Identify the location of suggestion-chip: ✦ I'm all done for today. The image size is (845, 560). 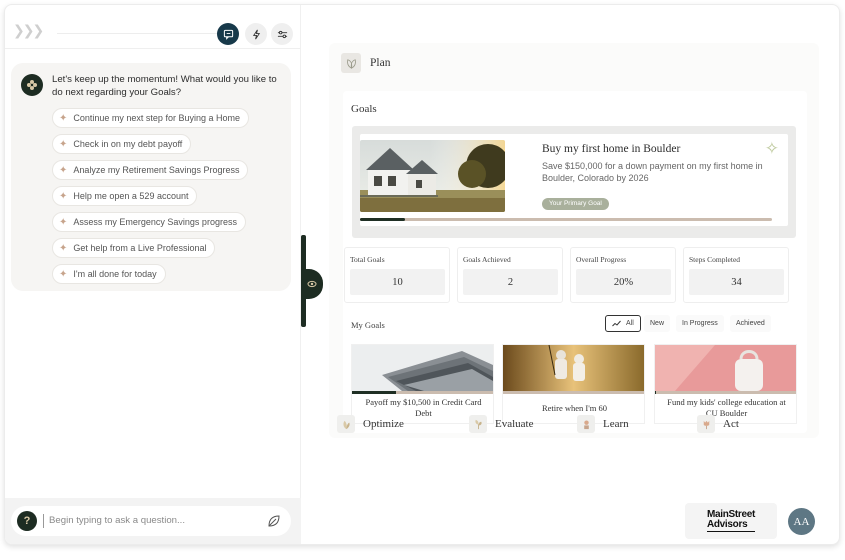
(109, 274).